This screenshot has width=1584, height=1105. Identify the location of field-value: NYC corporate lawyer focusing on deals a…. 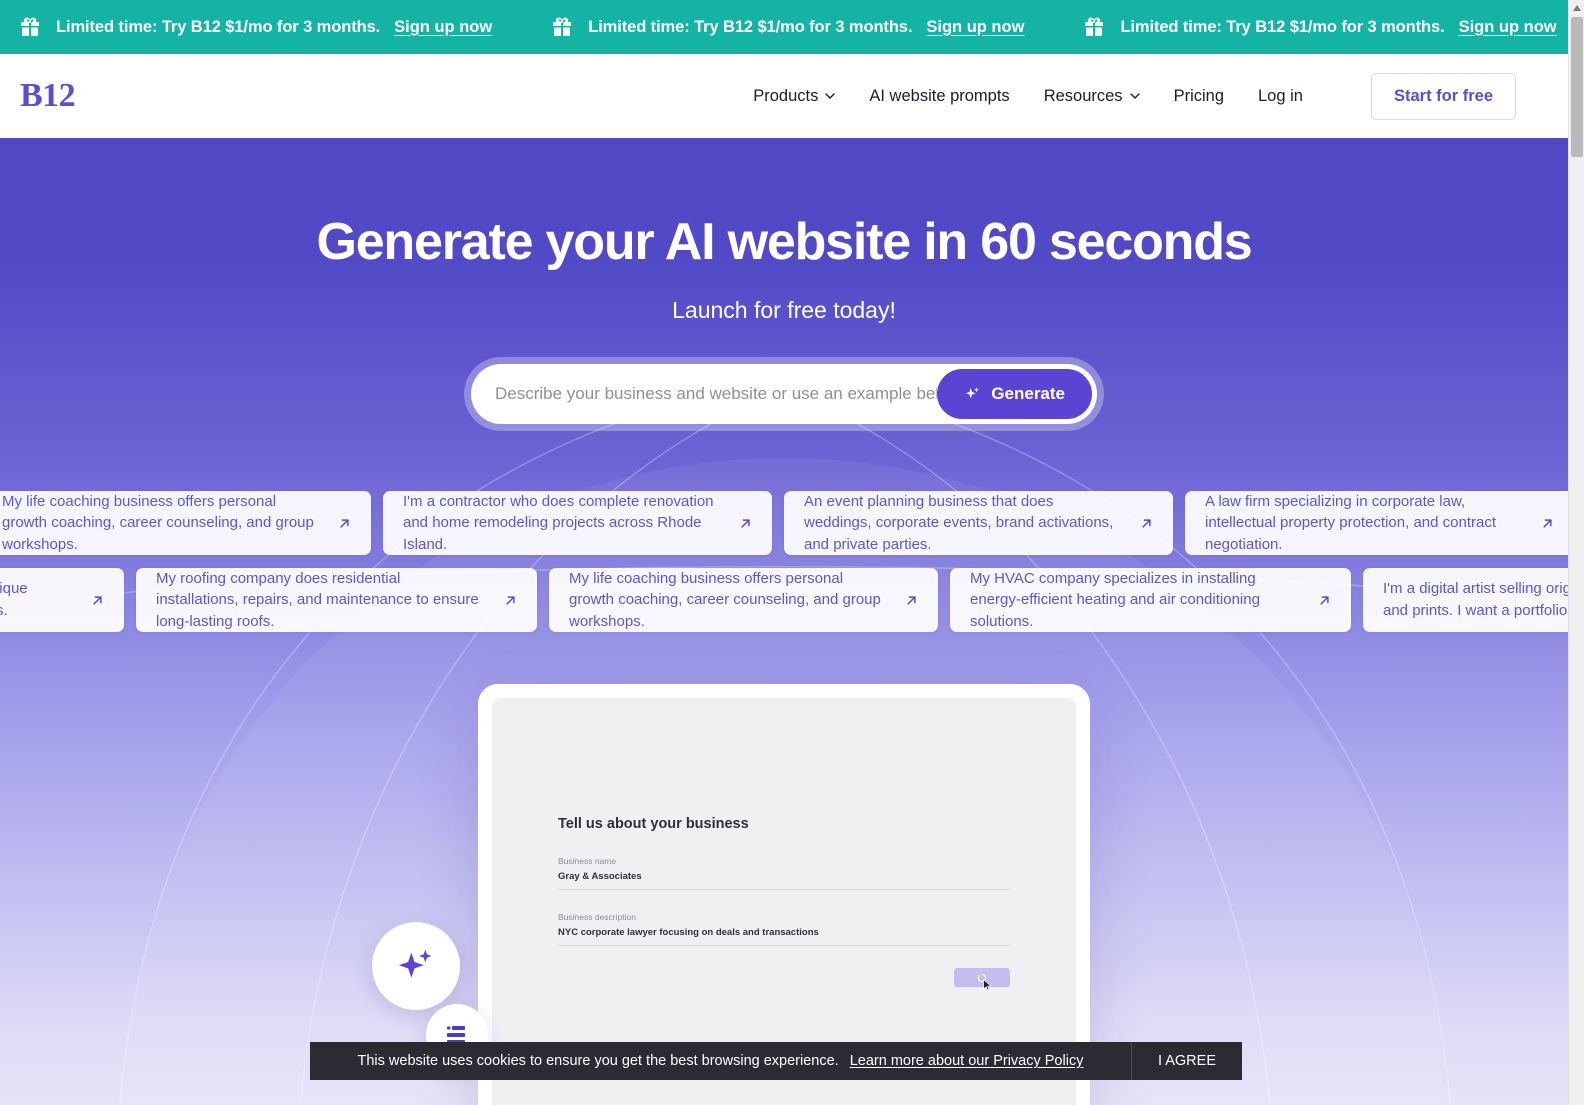
(784, 937).